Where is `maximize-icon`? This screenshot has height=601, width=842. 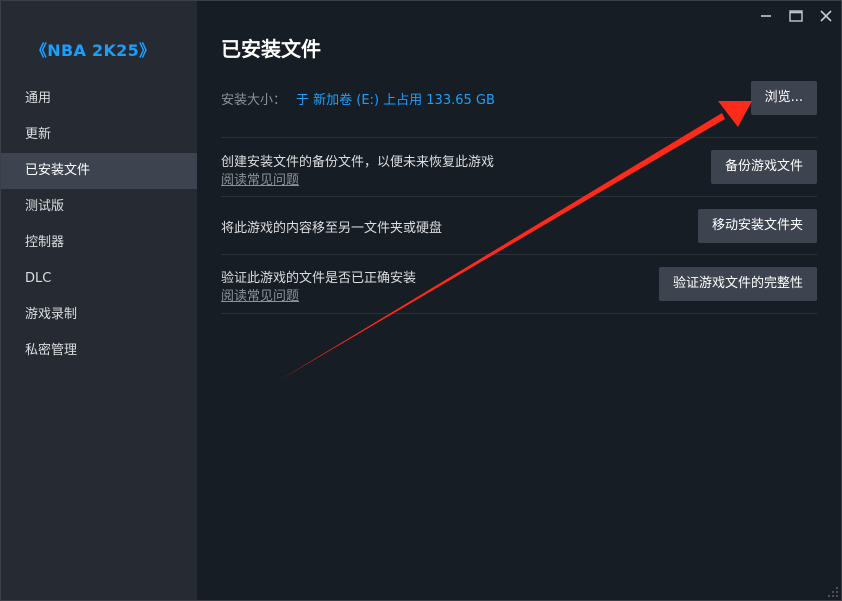 maximize-icon is located at coordinates (796, 16).